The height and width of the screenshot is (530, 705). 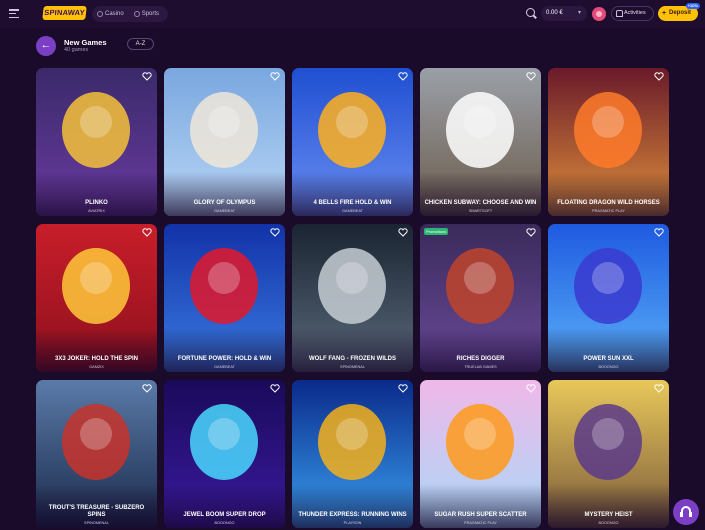 What do you see at coordinates (96, 367) in the screenshot?
I see `game-provider: GAMZIX` at bounding box center [96, 367].